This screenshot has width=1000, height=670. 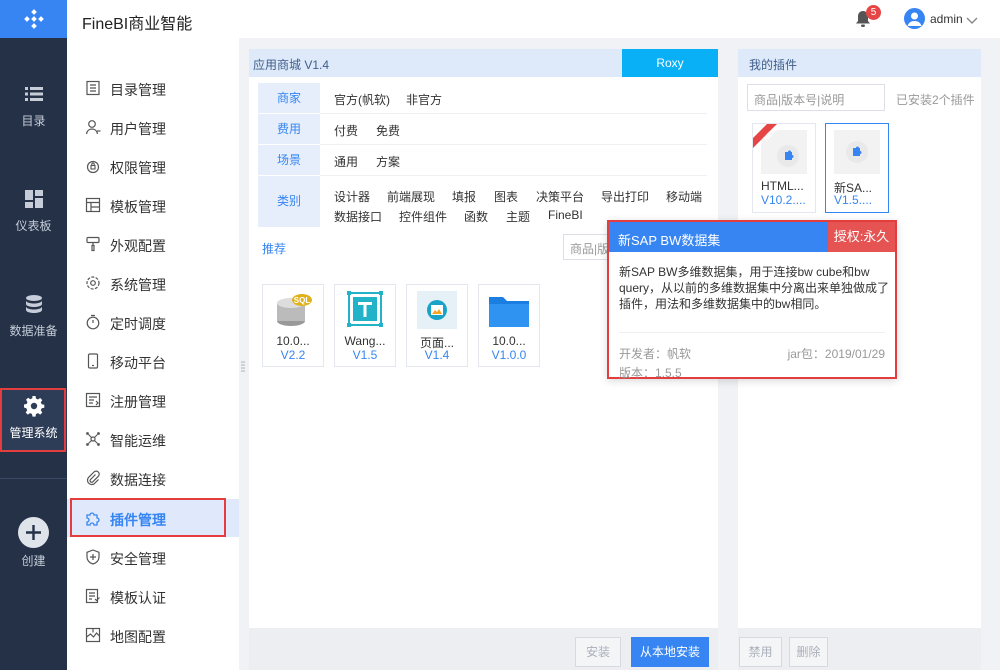 What do you see at coordinates (33, 318) in the screenshot?
I see `nav-data-prep: 数据准备` at bounding box center [33, 318].